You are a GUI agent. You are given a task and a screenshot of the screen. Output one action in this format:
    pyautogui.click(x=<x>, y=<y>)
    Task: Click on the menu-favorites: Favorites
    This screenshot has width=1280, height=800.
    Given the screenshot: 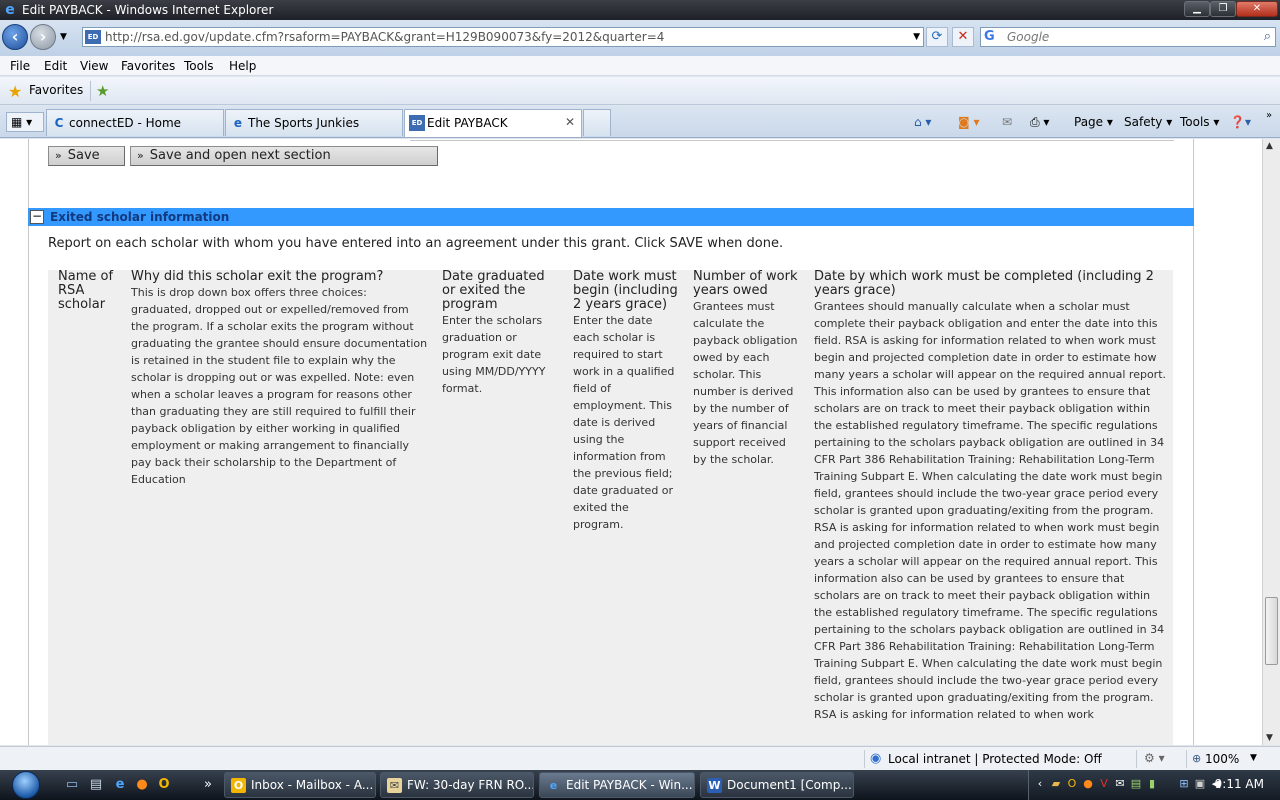 What is the action you would take?
    pyautogui.click(x=148, y=66)
    